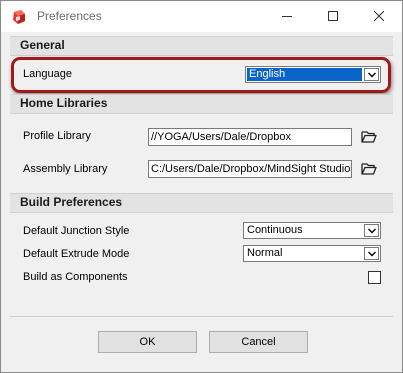  I want to click on extrude-mode-label: Default Extrude Mode, so click(76, 254).